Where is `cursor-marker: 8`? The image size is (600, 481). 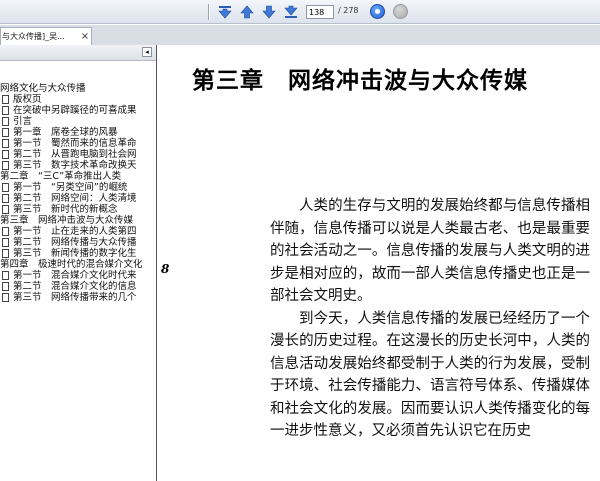 cursor-marker: 8 is located at coordinates (165, 269).